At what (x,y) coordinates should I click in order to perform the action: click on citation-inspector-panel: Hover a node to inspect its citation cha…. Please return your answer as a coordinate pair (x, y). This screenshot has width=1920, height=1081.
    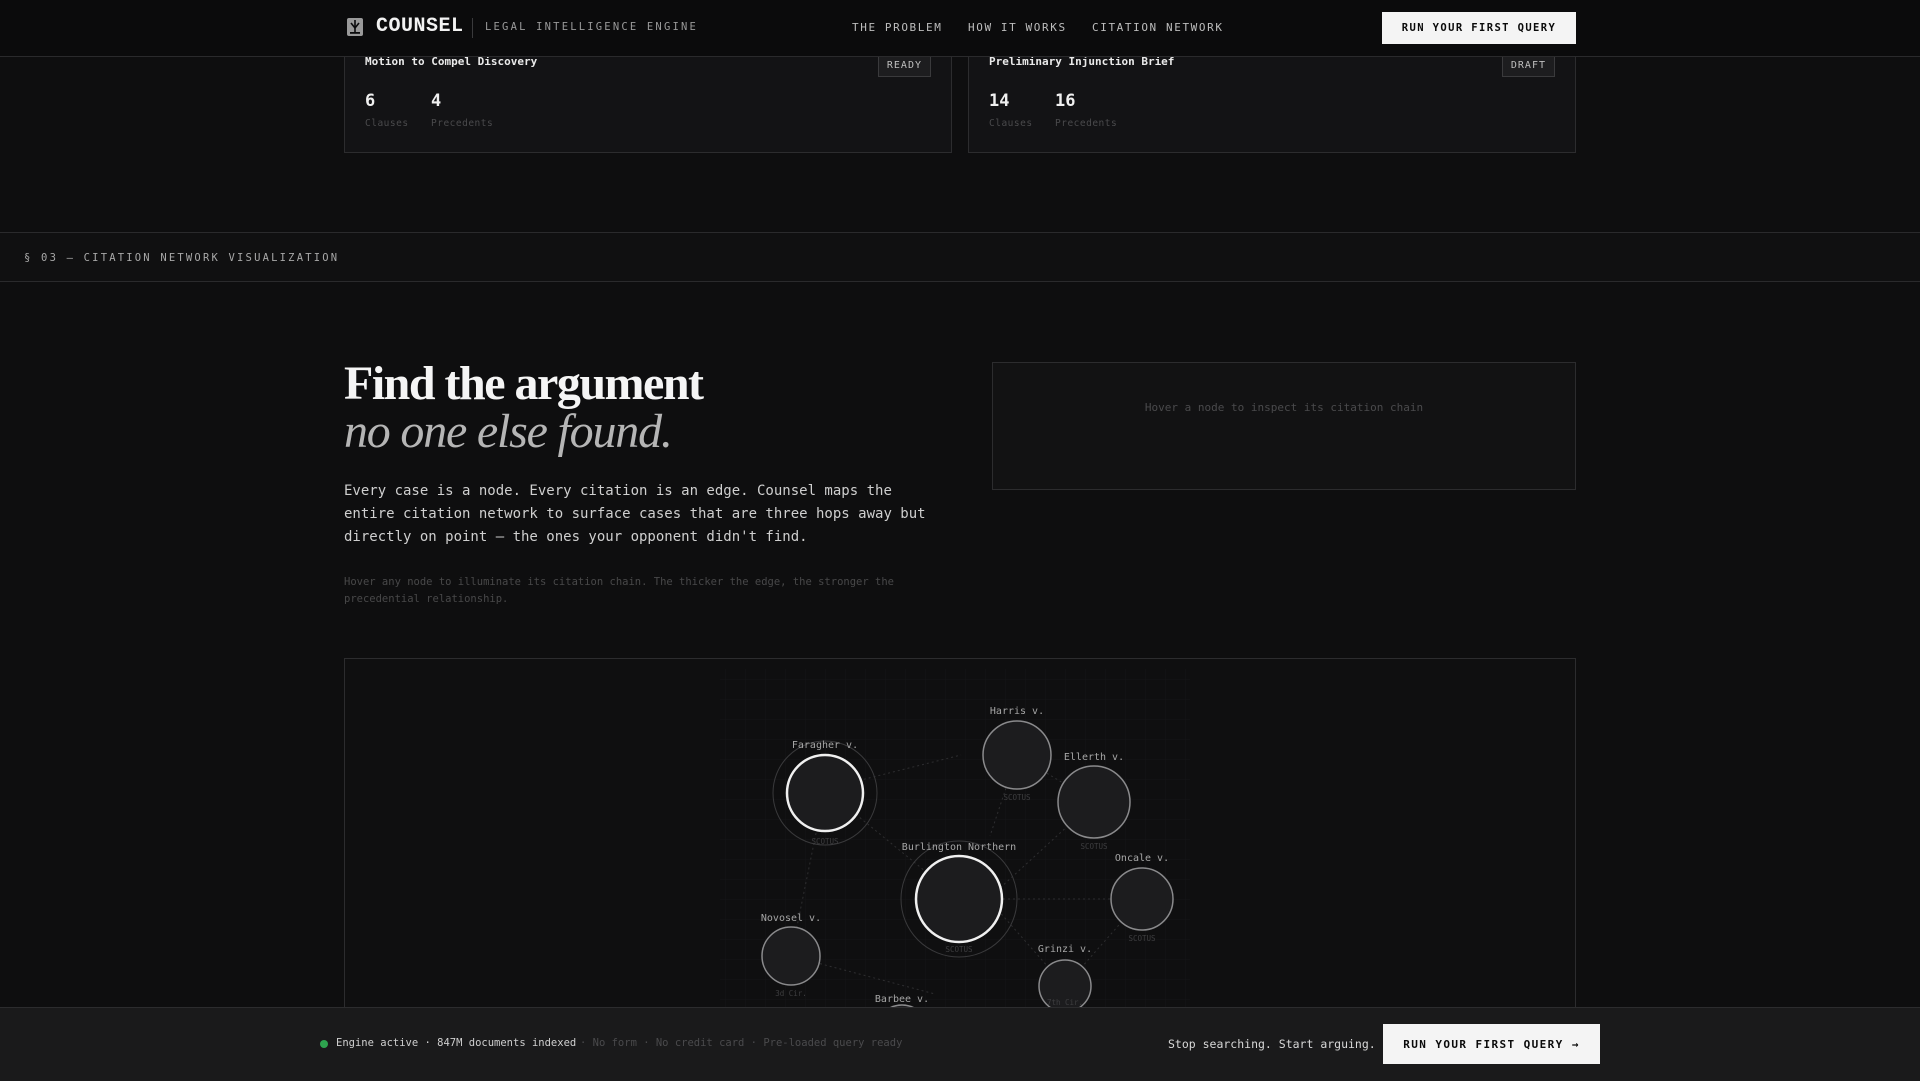
    Looking at the image, I should click on (1284, 426).